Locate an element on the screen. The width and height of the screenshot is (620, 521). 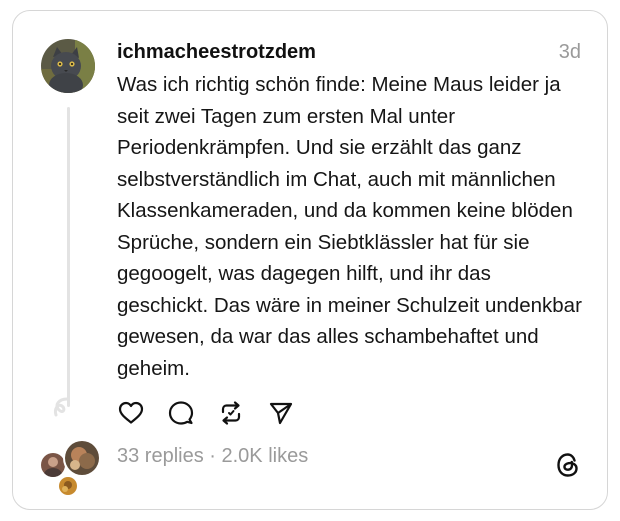
like-button is located at coordinates (131, 413).